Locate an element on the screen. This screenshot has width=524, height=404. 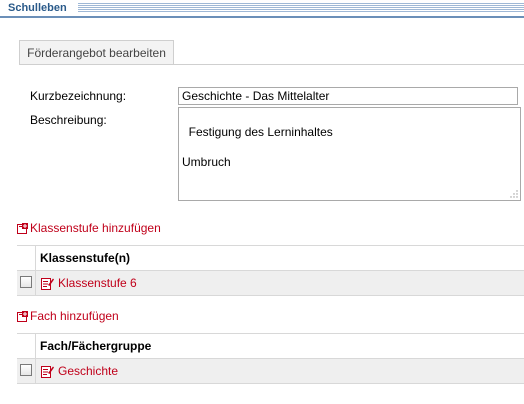
kurzbezeichnung-input: Geschichte - Das Mittelalter is located at coordinates (348, 96).